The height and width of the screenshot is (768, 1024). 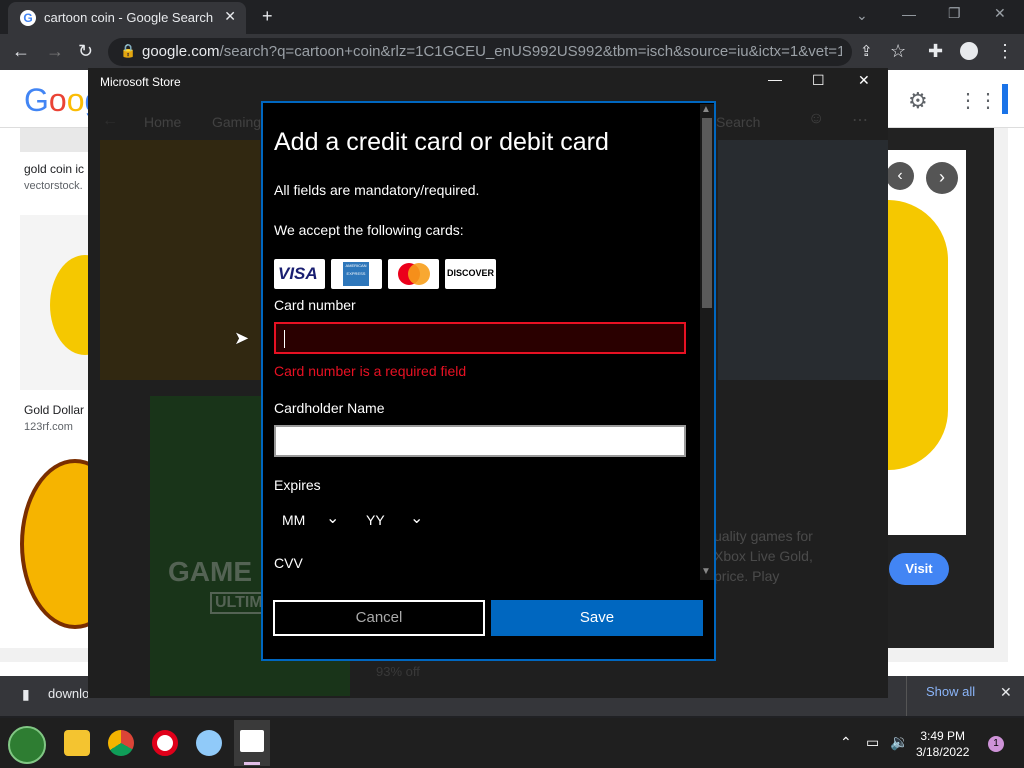 What do you see at coordinates (68, 693) in the screenshot?
I see `download-filename: downlo` at bounding box center [68, 693].